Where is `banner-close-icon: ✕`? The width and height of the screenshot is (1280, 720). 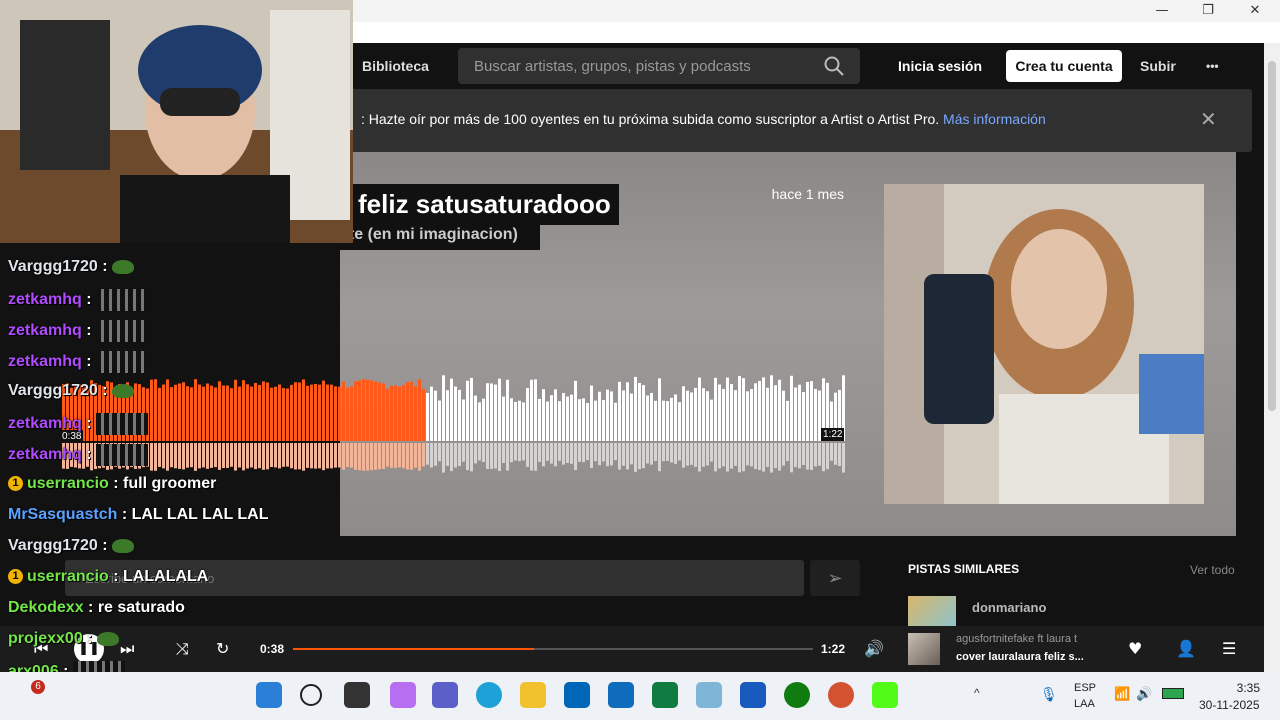 banner-close-icon: ✕ is located at coordinates (1208, 119).